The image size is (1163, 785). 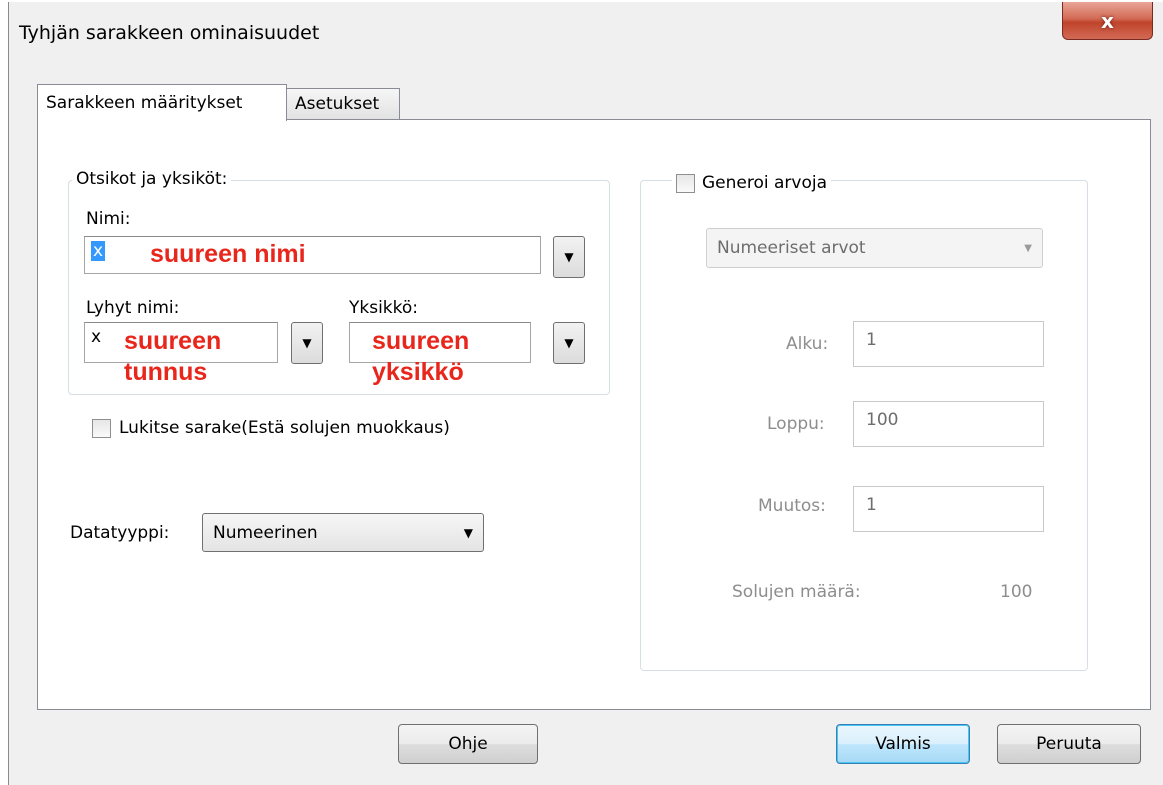 I want to click on datatype-label: Datatyyppi:, so click(x=120, y=533).